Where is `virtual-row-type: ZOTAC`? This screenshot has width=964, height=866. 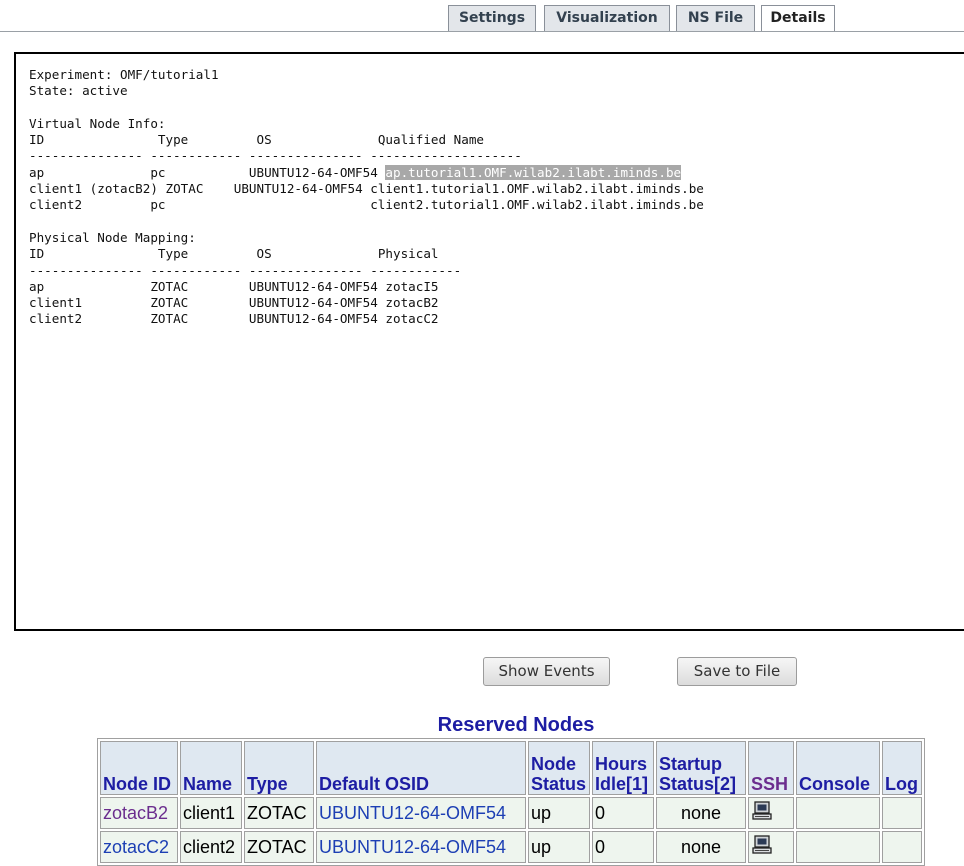
virtual-row-type: ZOTAC is located at coordinates (184, 189).